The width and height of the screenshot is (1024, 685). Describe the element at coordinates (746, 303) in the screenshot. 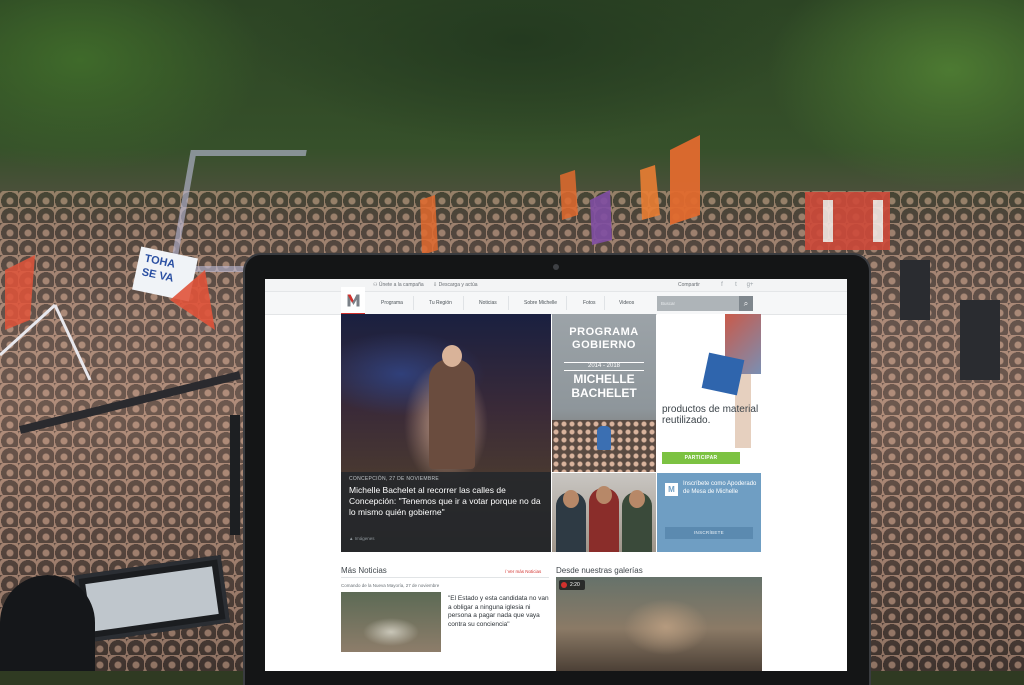

I see `search-icon: ⌕` at that location.